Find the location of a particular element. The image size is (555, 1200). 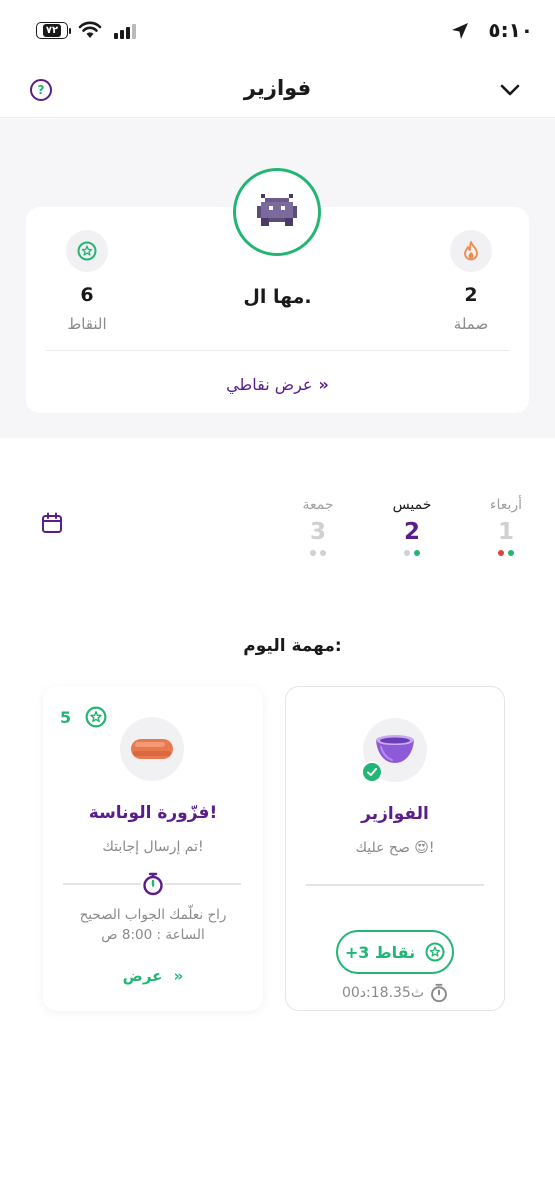

task-status: تم إرسال إجابتك! is located at coordinates (153, 847).